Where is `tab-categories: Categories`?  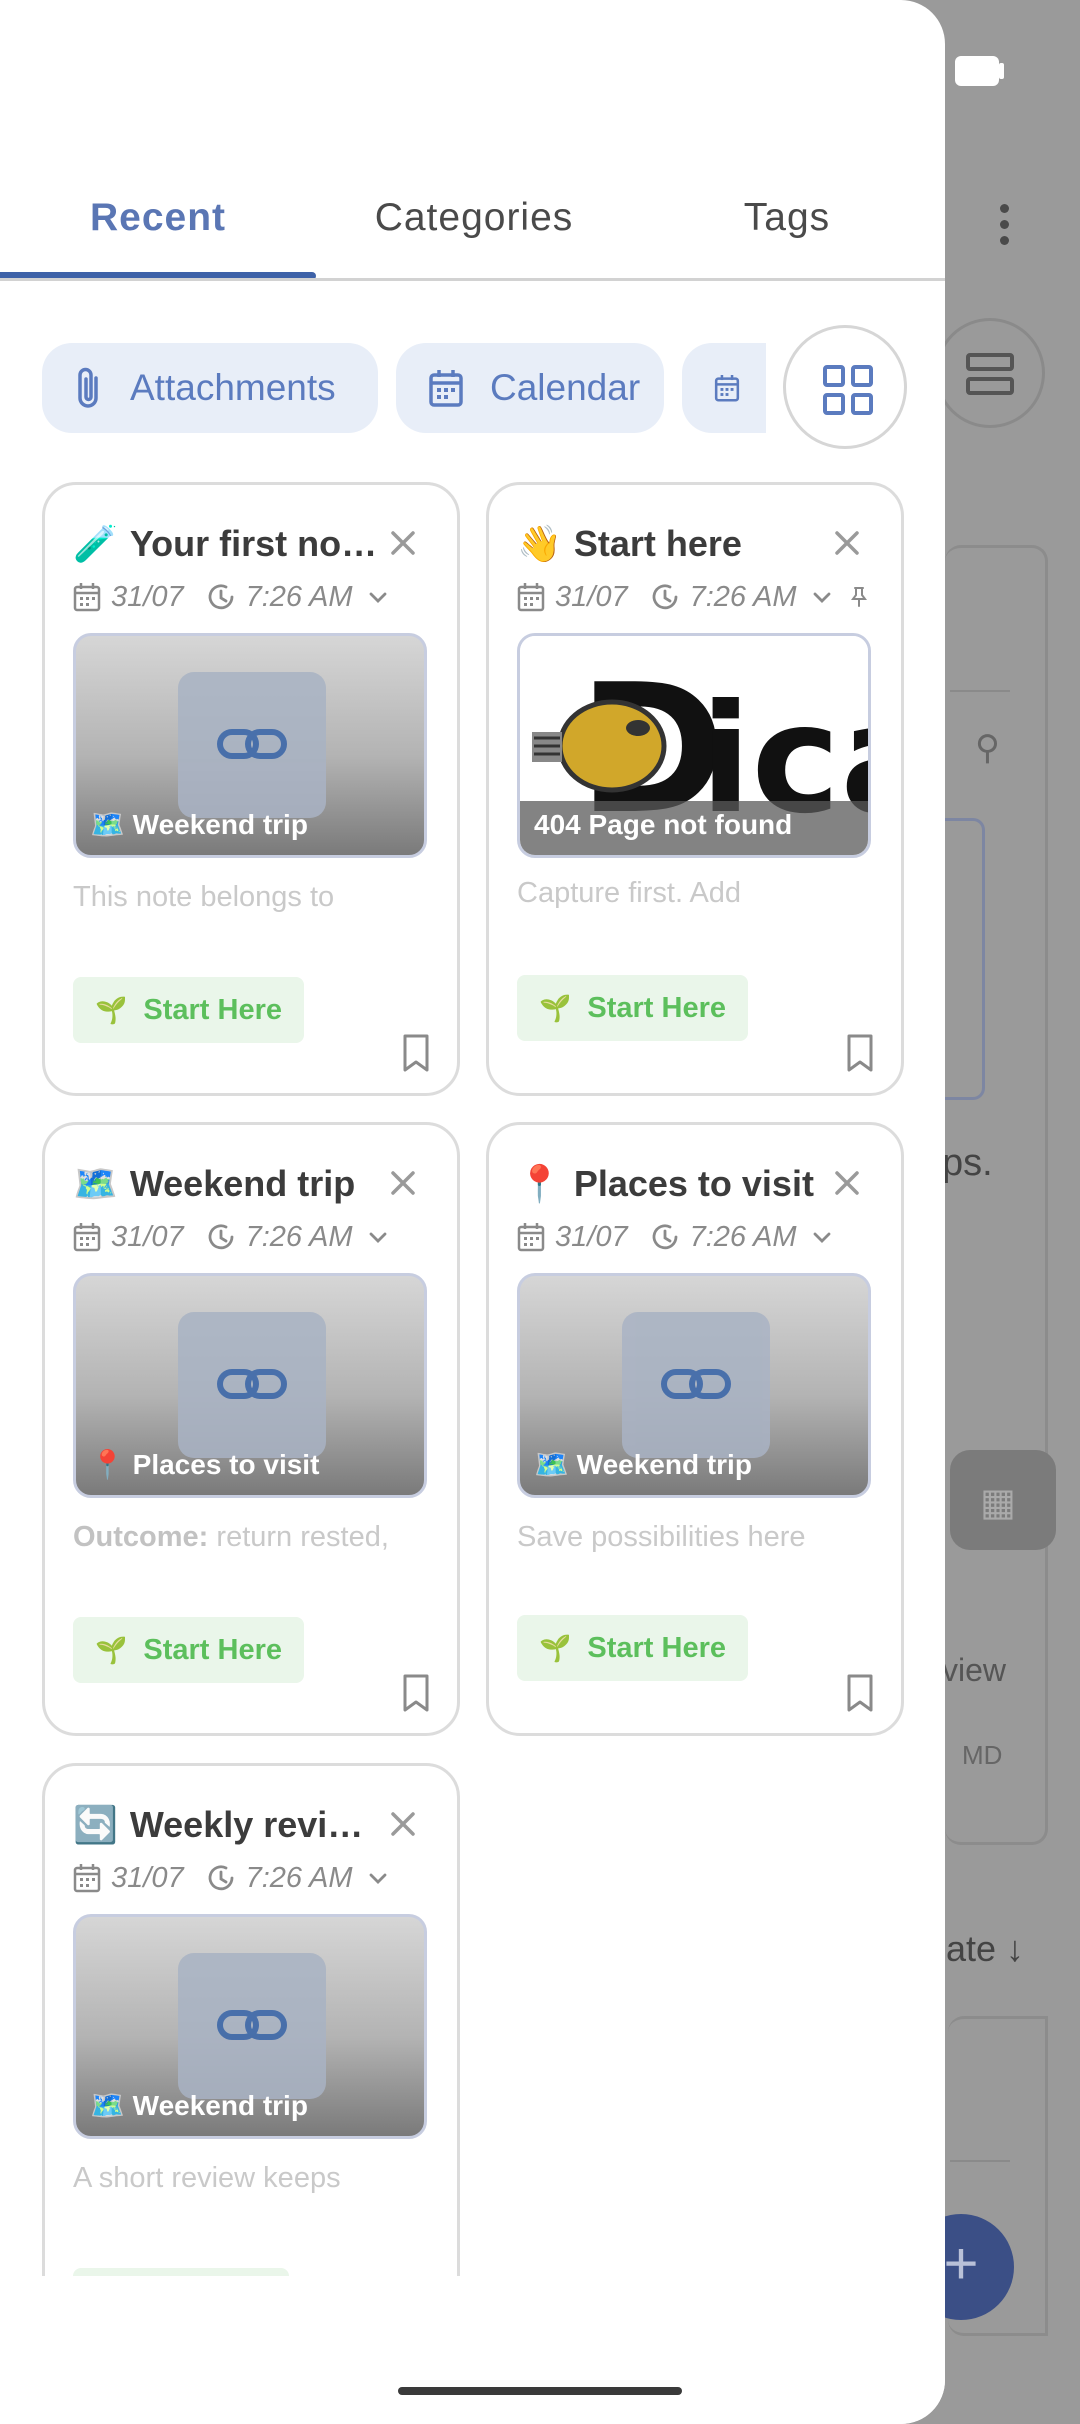
tab-categories: Categories is located at coordinates (474, 230).